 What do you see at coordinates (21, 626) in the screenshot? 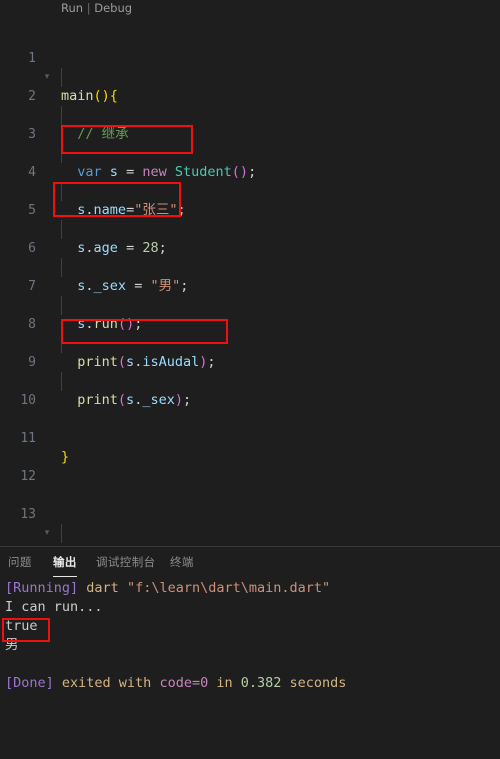
I see `output-line-true: true` at bounding box center [21, 626].